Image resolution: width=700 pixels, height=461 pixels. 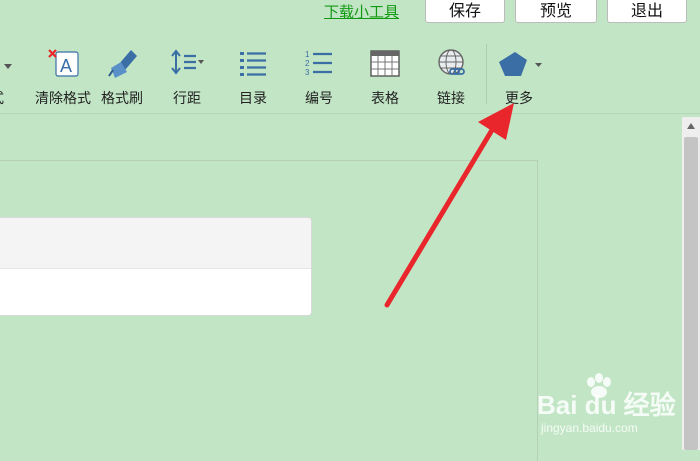 What do you see at coordinates (647, 11) in the screenshot?
I see `exit-button: 退出` at bounding box center [647, 11].